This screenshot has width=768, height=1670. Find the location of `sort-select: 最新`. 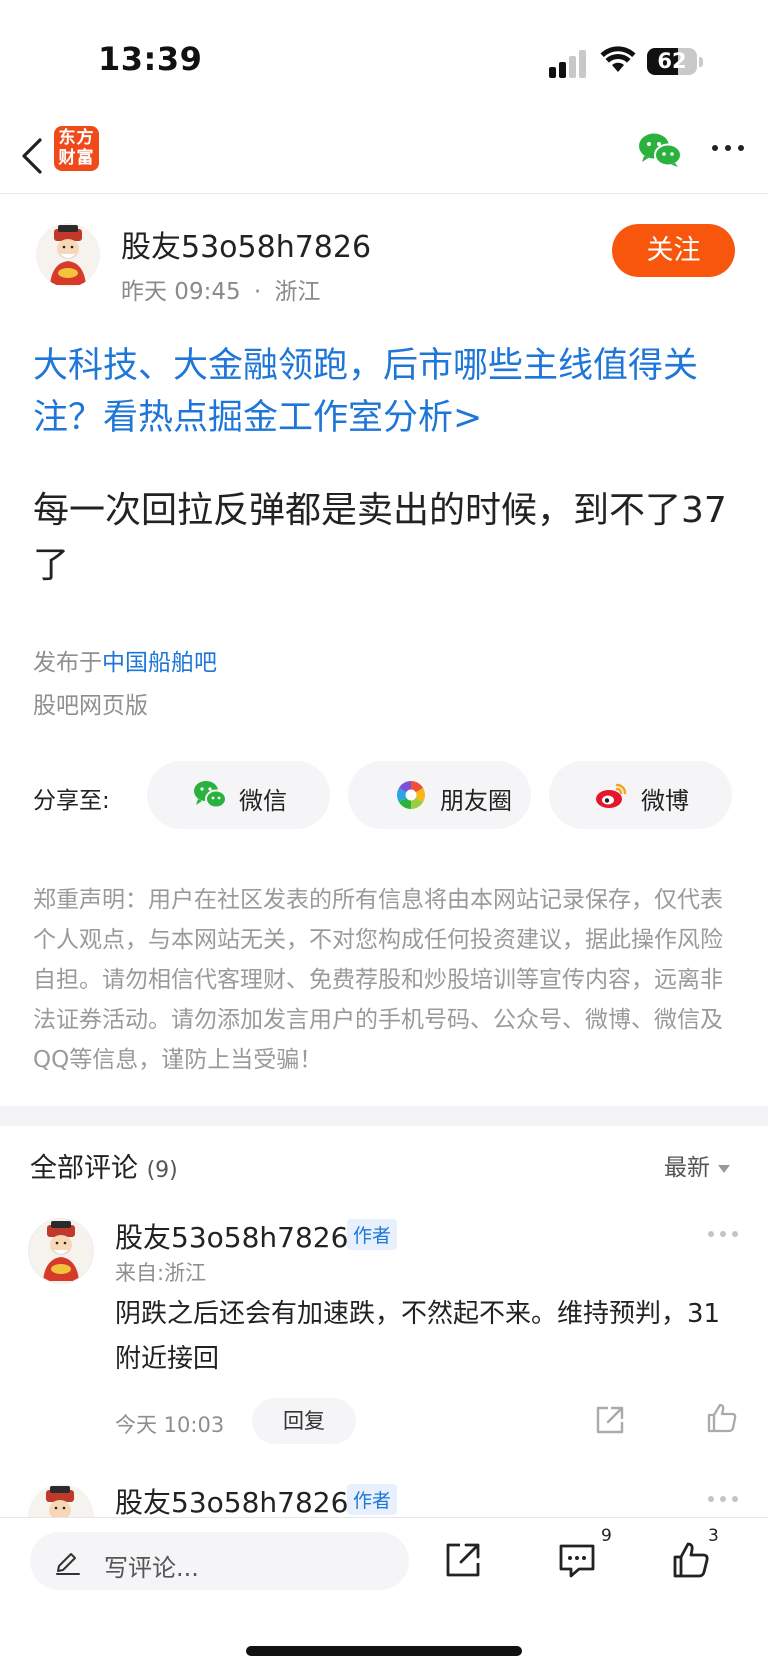

sort-select: 最新 is located at coordinates (697, 1165).